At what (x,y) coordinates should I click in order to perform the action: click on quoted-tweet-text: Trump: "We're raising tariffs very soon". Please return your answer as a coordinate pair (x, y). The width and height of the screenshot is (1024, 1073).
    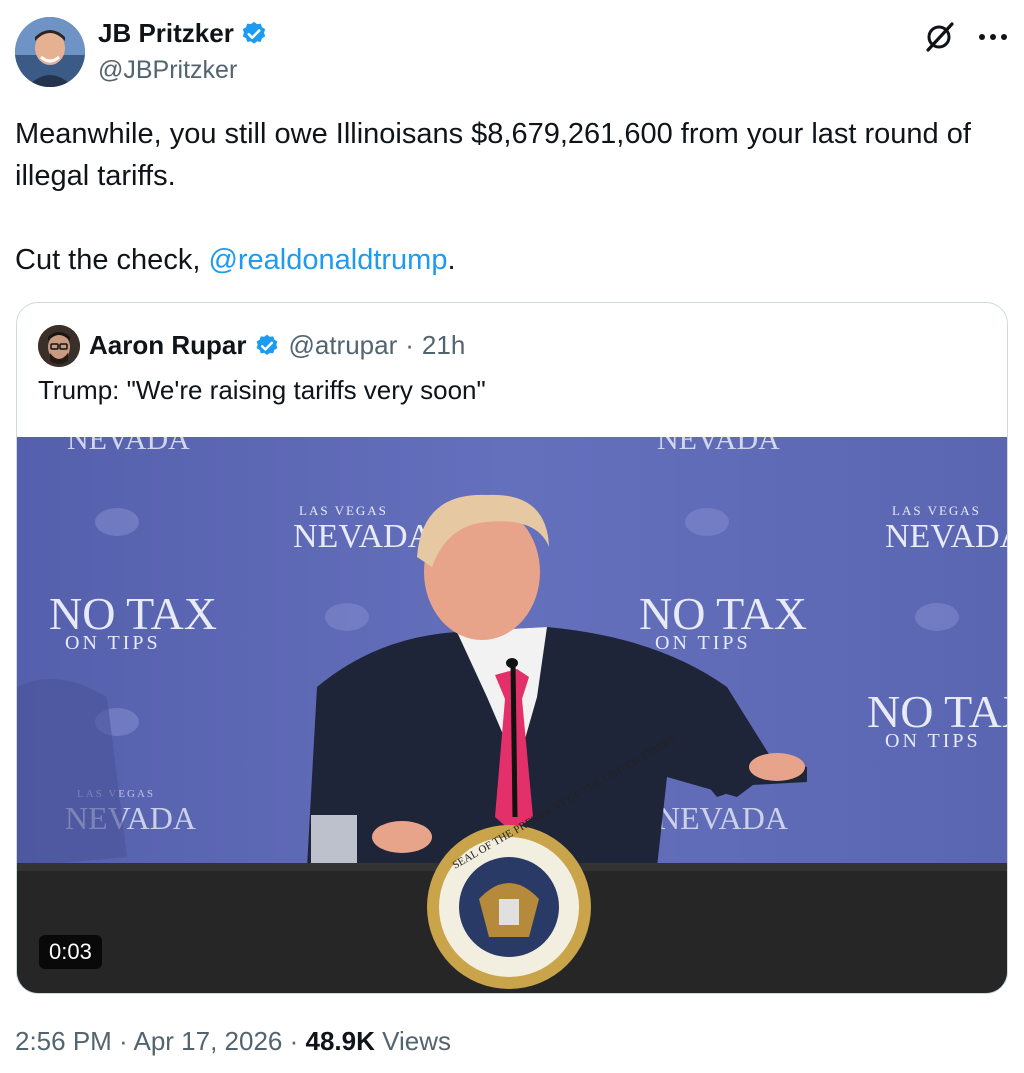
    Looking at the image, I should click on (262, 390).